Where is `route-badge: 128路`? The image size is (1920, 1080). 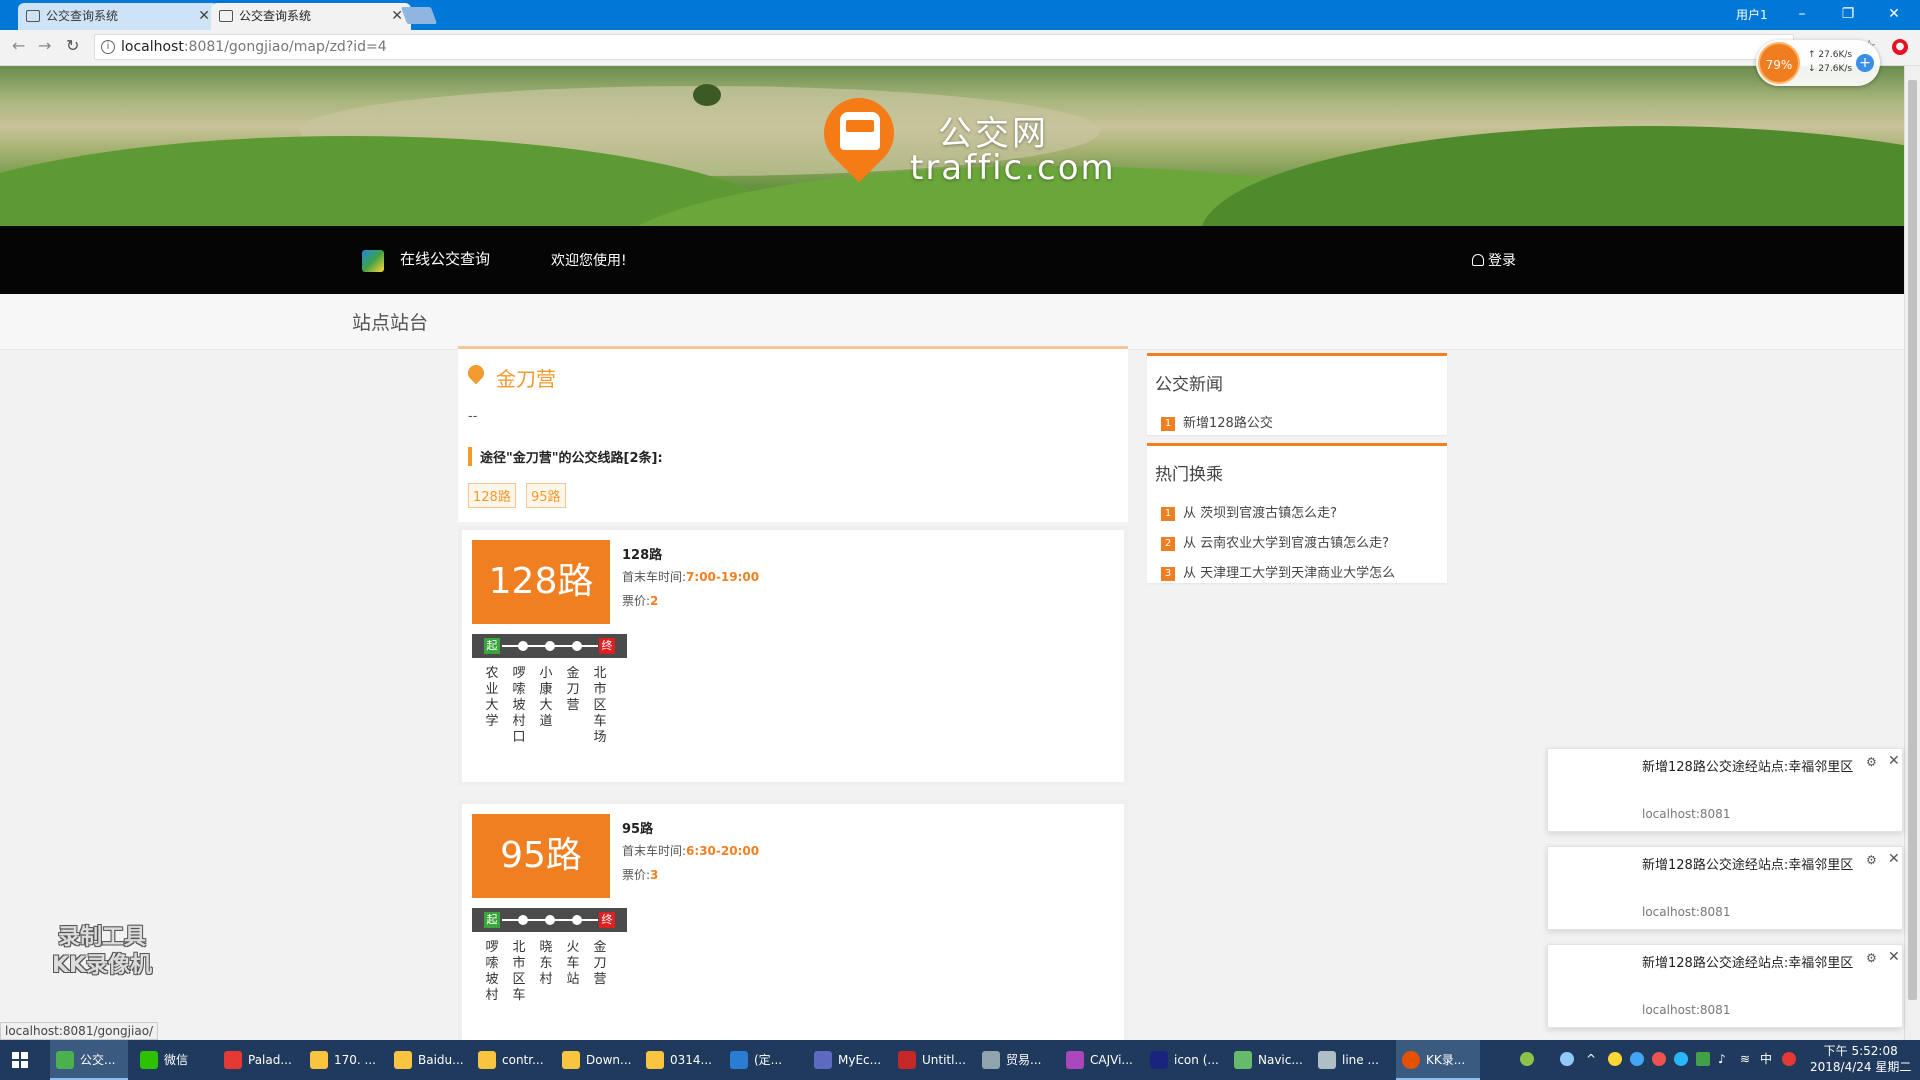 route-badge: 128路 is located at coordinates (541, 582).